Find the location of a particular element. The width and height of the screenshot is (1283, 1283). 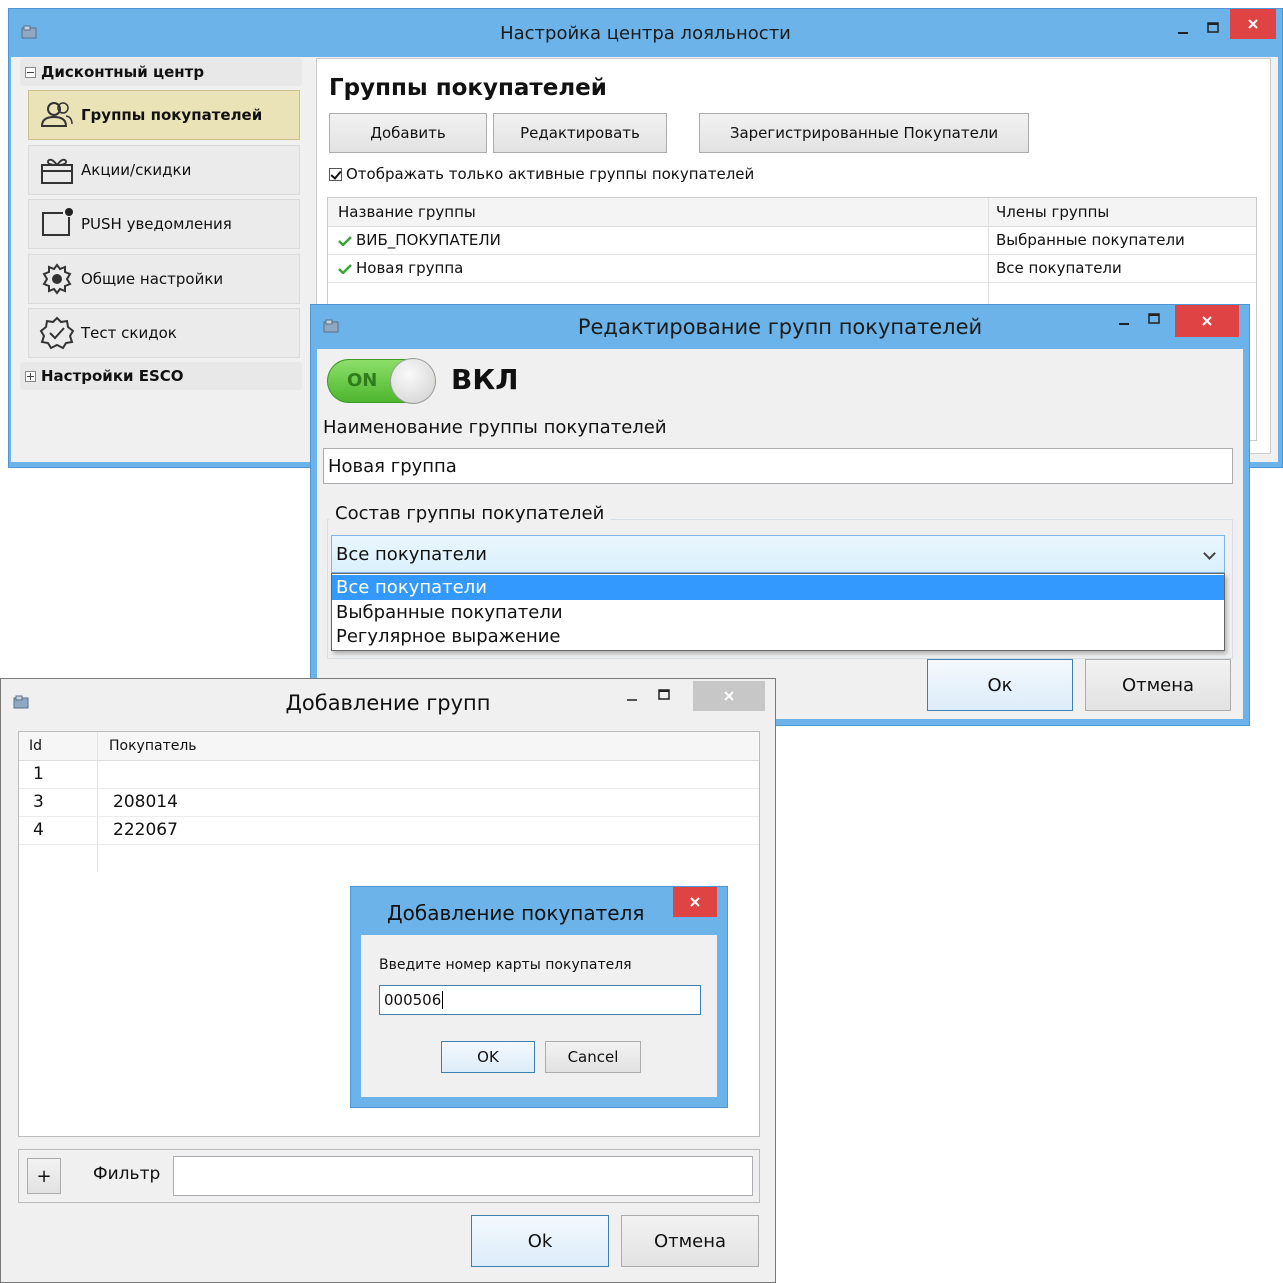

chevron-down-icon is located at coordinates (1209, 553).